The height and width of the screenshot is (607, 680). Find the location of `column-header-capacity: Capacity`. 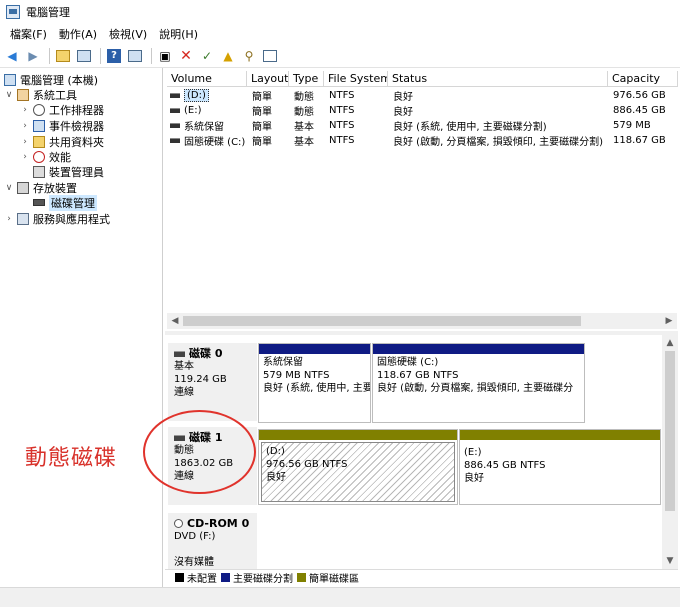

column-header-capacity: Capacity is located at coordinates (643, 79).